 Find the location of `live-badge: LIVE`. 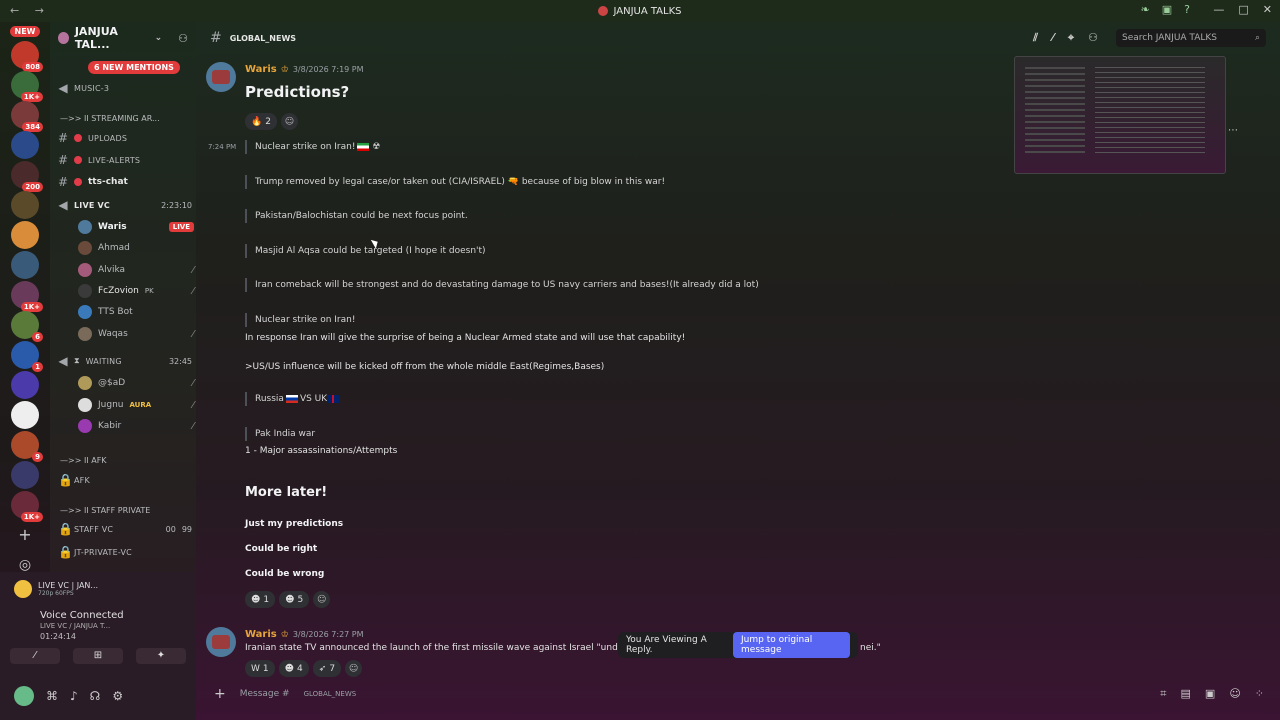

live-badge: LIVE is located at coordinates (181, 227).